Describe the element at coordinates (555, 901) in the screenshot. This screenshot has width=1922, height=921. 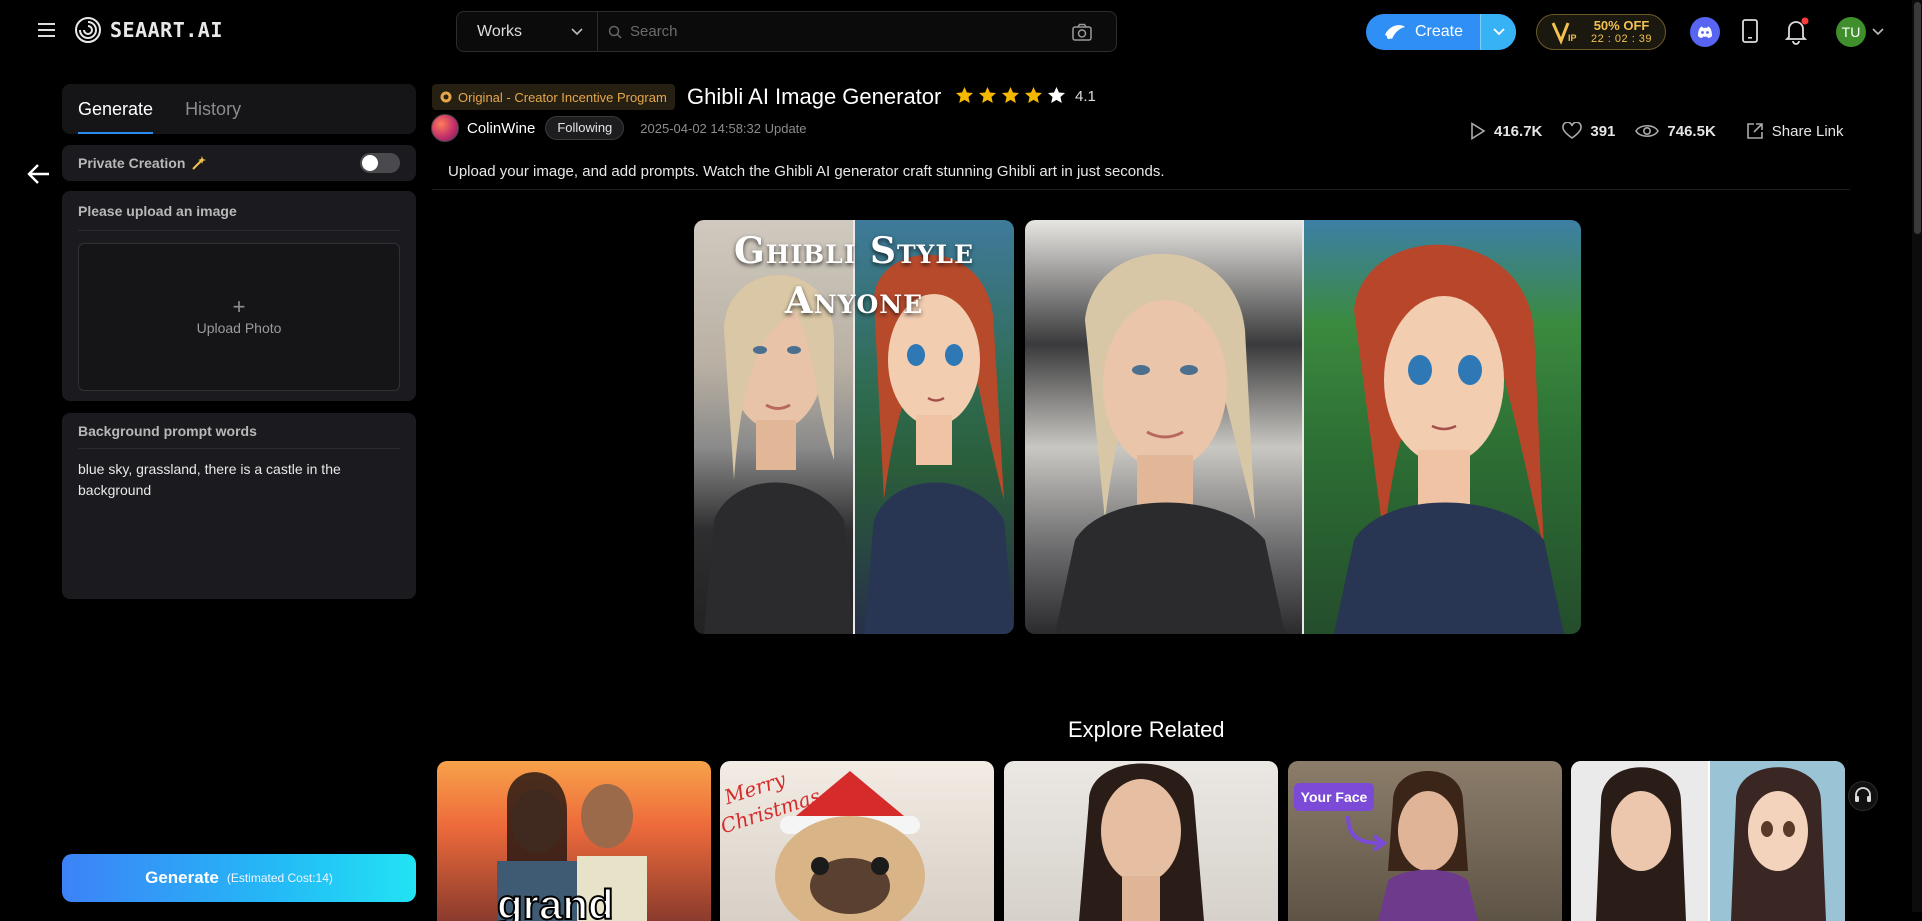
I see `grand-logo-text: grand` at that location.